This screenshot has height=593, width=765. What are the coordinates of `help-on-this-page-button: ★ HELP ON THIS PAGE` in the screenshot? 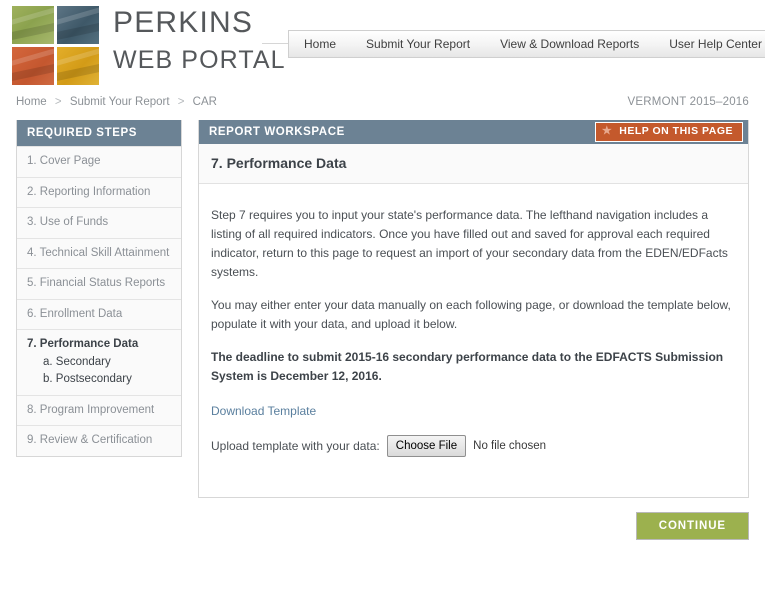 It's located at (668, 132).